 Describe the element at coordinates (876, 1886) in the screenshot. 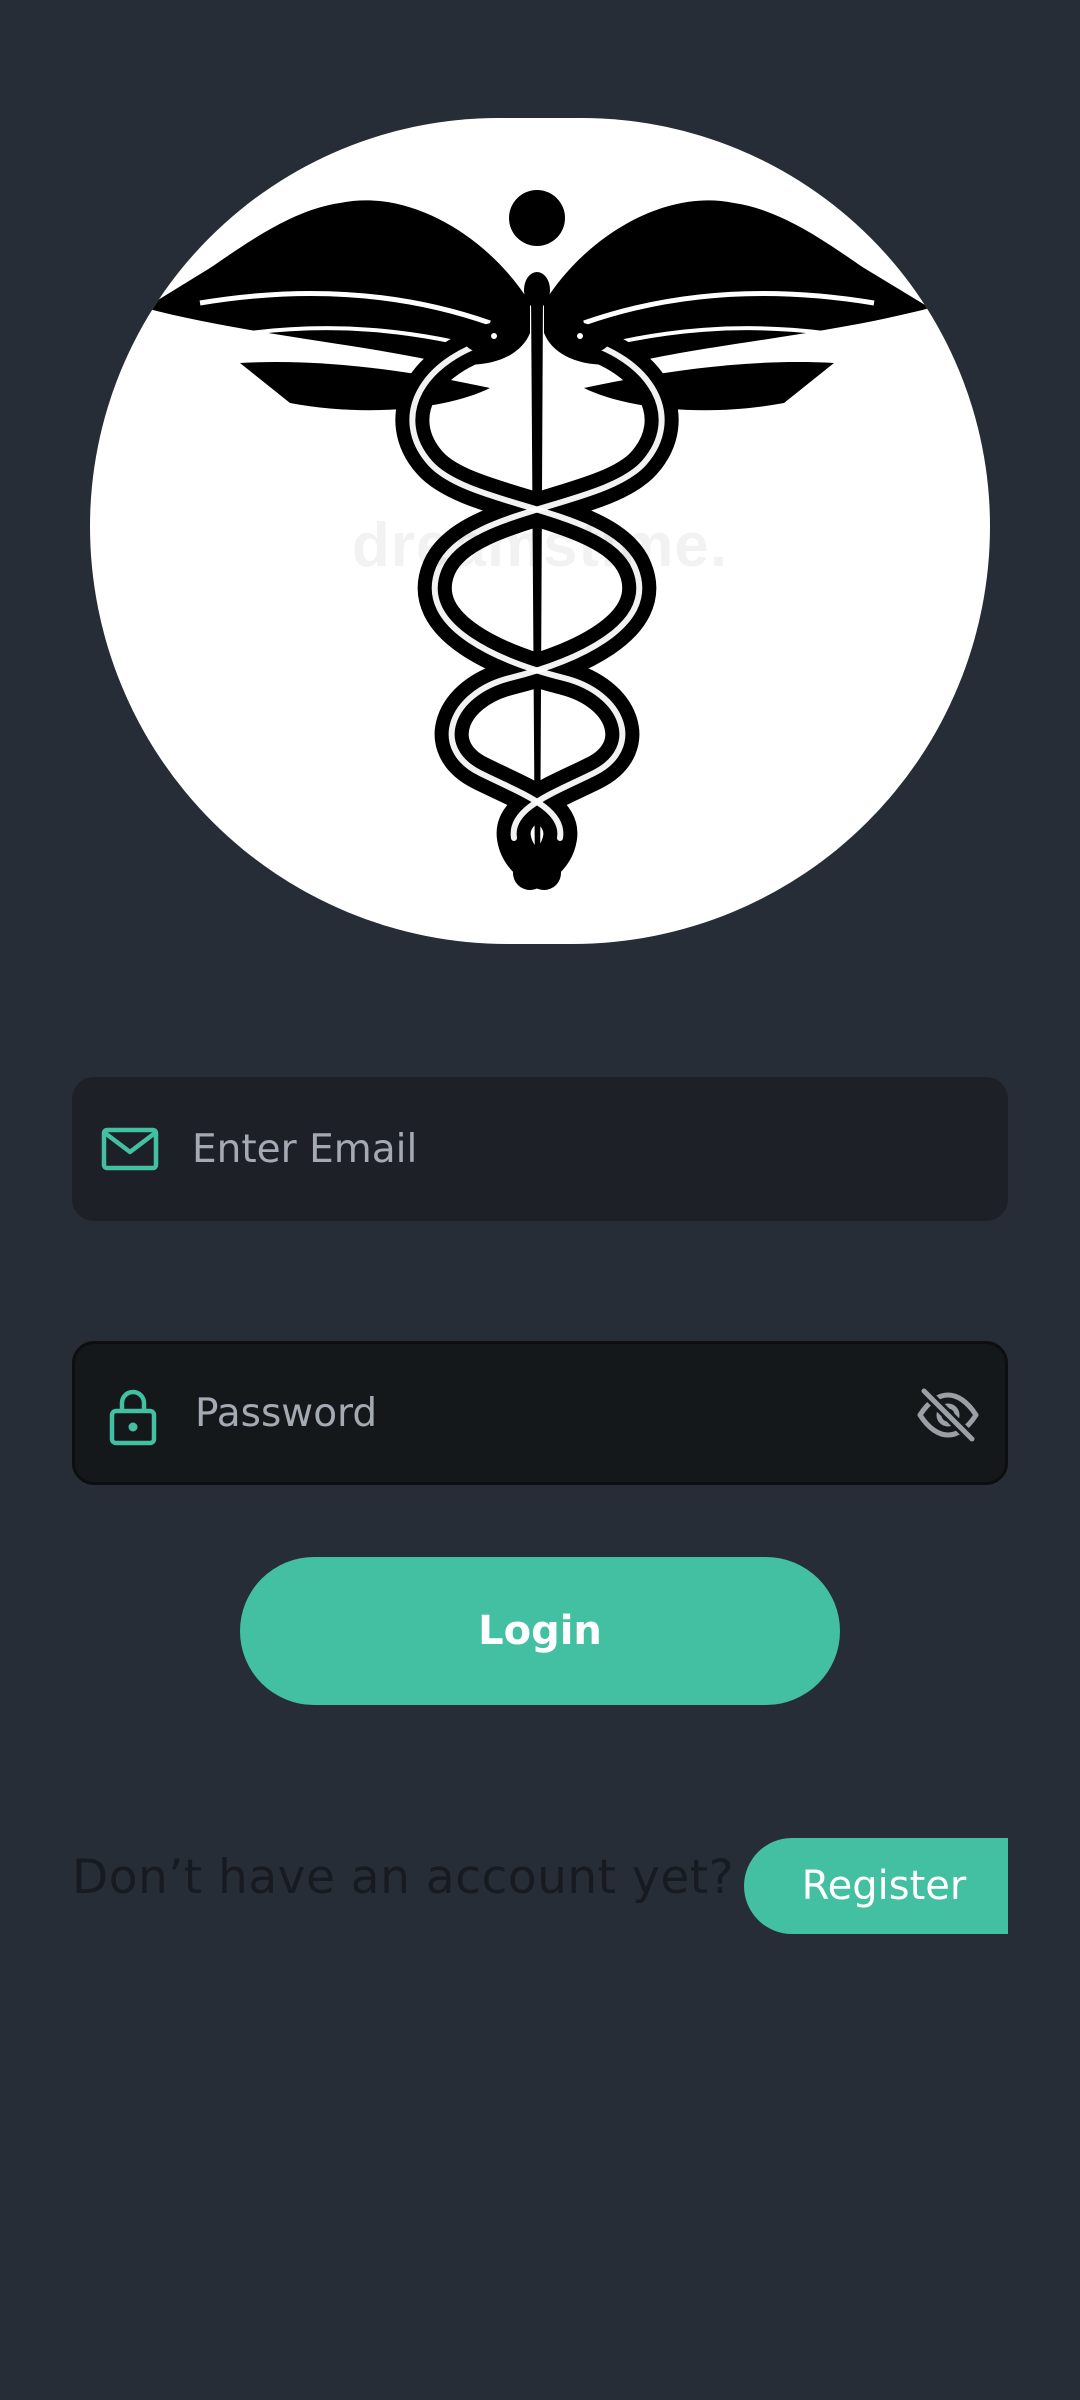

I see `register-button: Register` at that location.